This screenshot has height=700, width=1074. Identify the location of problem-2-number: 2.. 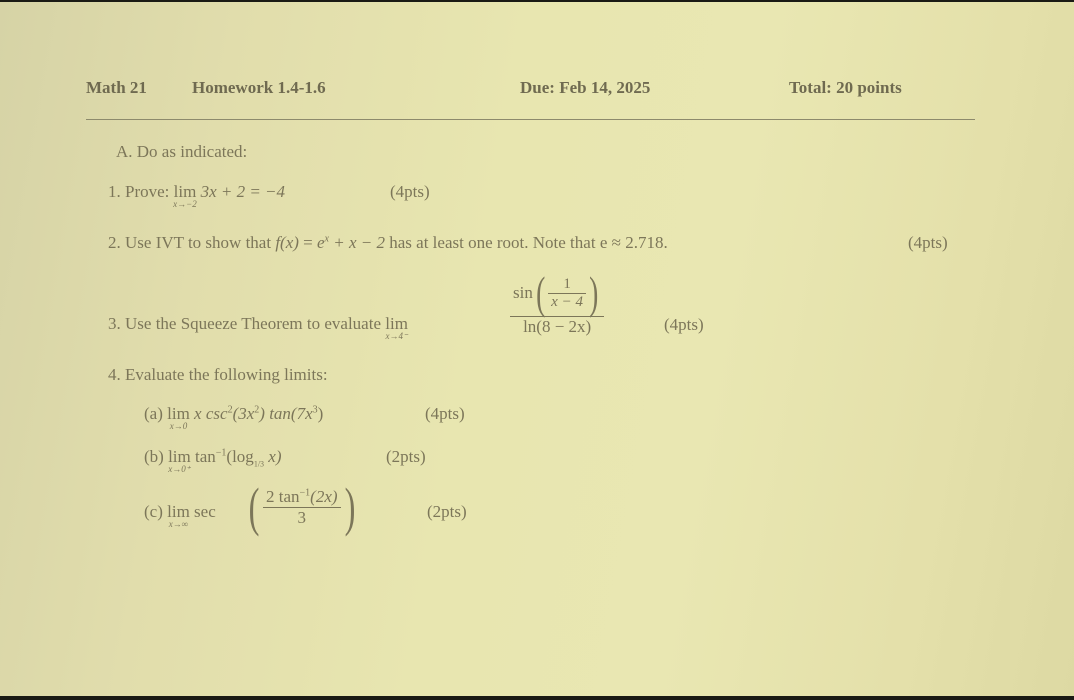
(114, 242).